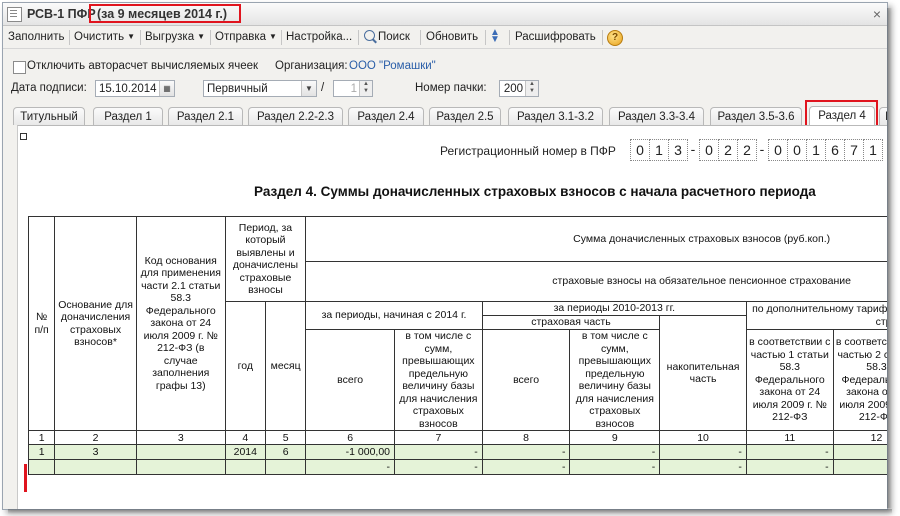 Image resolution: width=900 pixels, height=516 pixels. Describe the element at coordinates (835, 150) in the screenshot. I see `reg-digit: 6` at that location.